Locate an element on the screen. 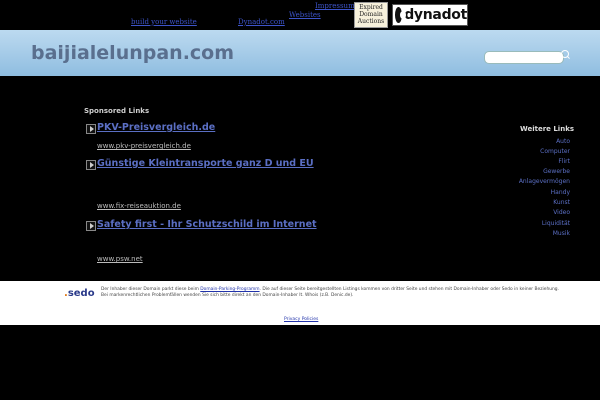 The image size is (600, 400). related-link-video: Video is located at coordinates (561, 212).